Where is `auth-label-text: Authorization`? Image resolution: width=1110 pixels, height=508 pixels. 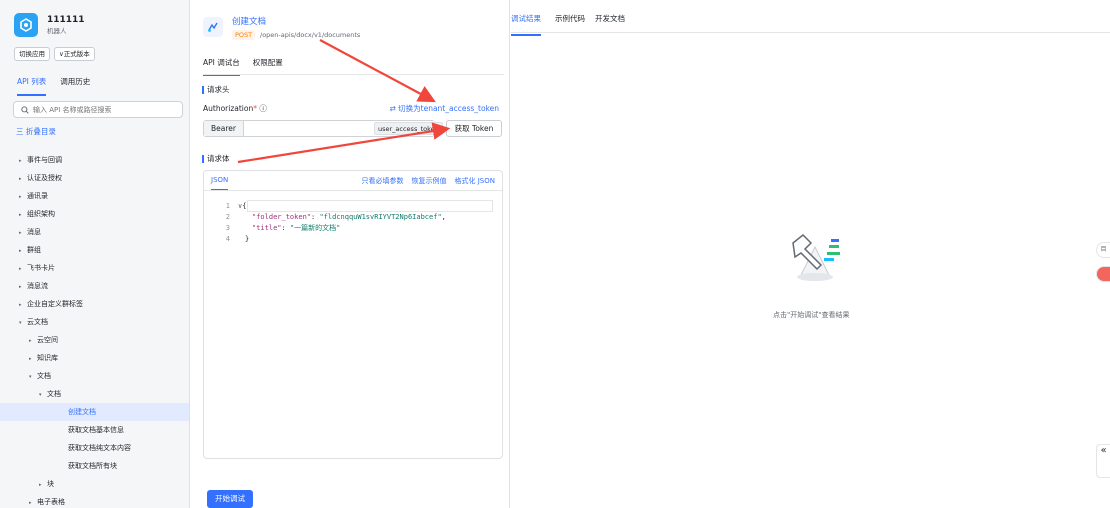
auth-label-text: Authorization is located at coordinates (228, 108).